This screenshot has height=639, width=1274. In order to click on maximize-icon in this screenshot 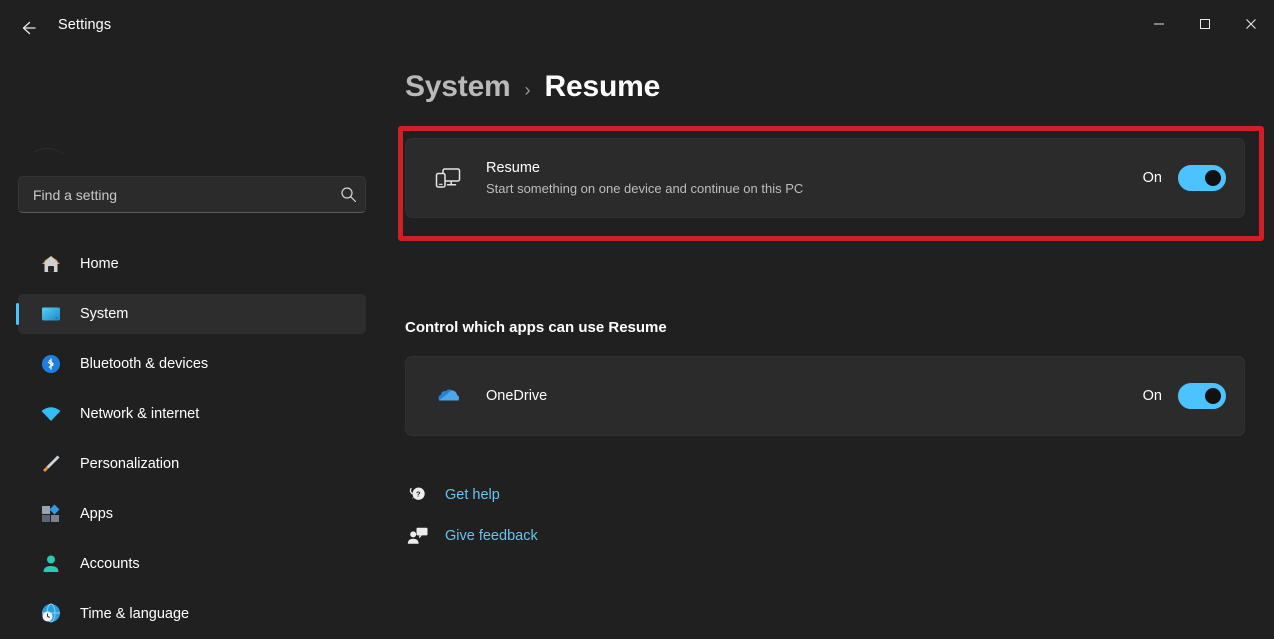, I will do `click(1205, 24)`.